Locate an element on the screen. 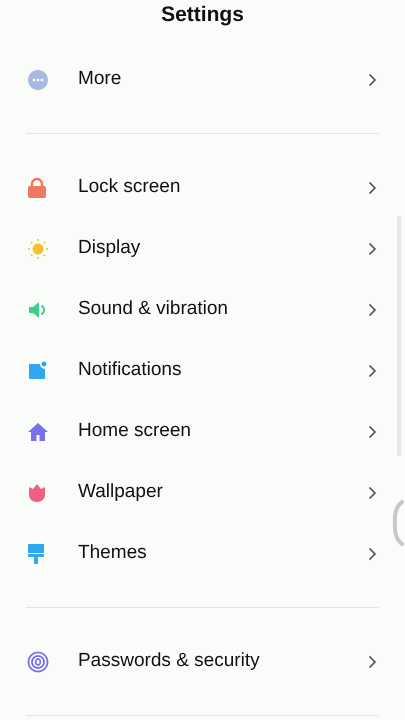 The image size is (405, 720). item-label: Sound & vibration is located at coordinates (153, 309).